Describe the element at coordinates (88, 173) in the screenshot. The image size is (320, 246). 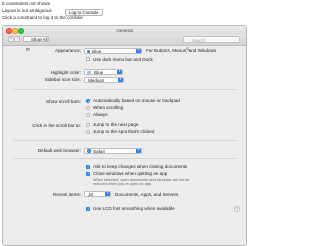
I see `close-windows-checkbox: ✓` at that location.